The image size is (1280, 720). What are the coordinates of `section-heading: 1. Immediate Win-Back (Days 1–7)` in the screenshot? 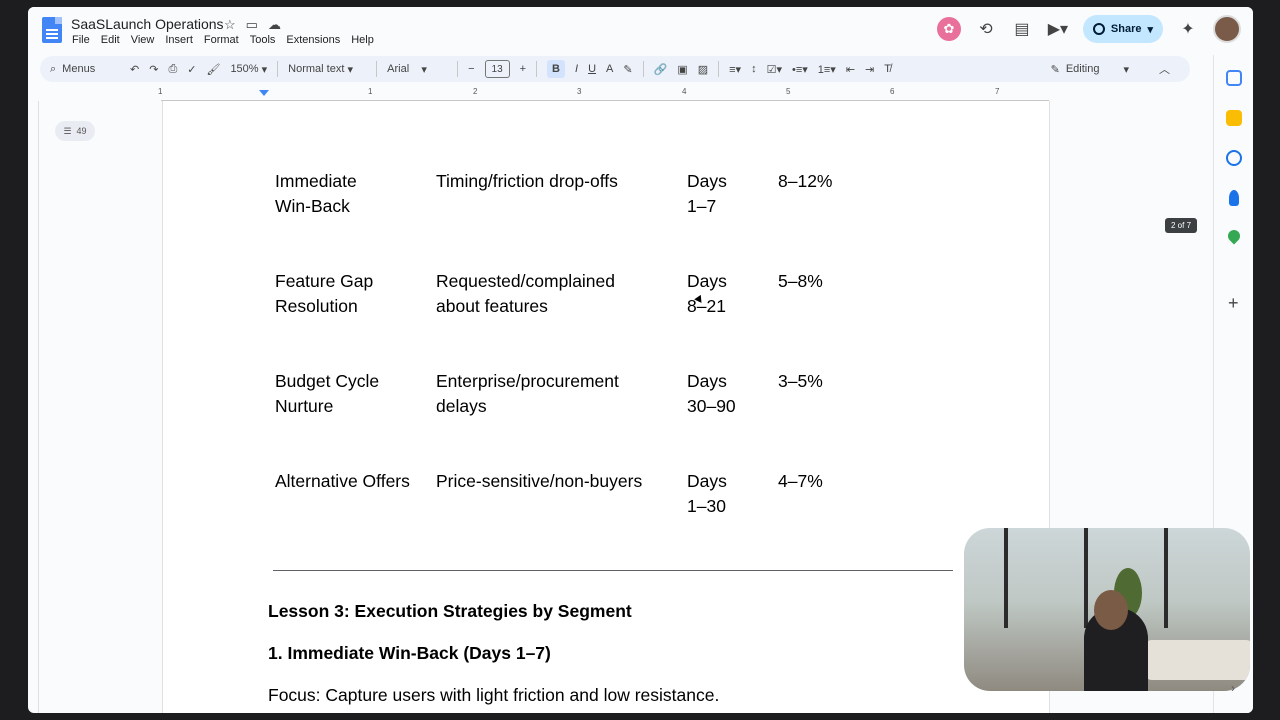 It's located at (409, 653).